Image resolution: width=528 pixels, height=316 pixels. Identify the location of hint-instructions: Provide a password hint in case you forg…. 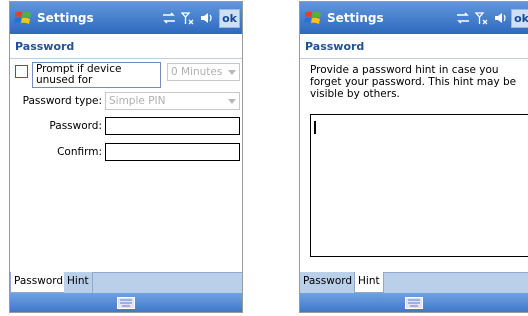
(413, 82).